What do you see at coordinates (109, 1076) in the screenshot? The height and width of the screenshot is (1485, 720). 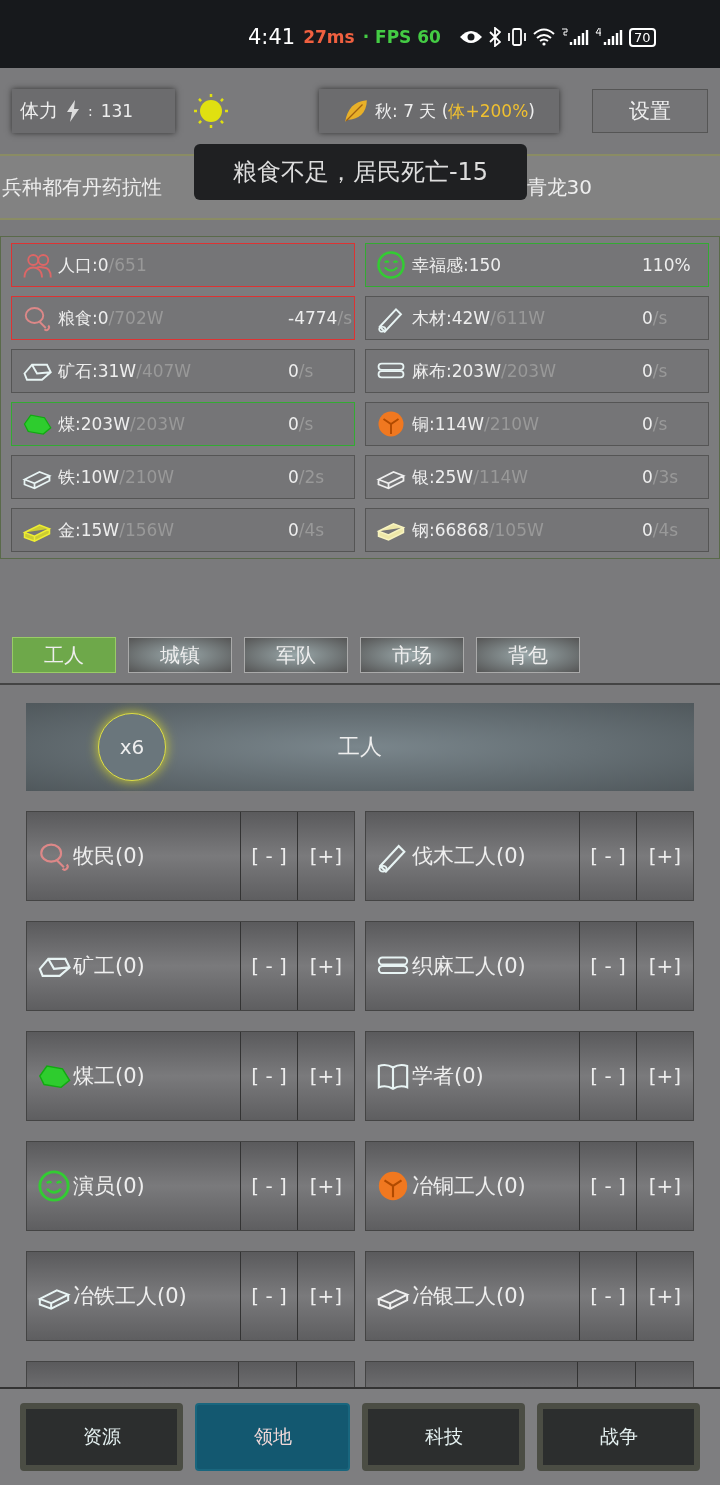 I see `worker-name: 煤工(0)` at bounding box center [109, 1076].